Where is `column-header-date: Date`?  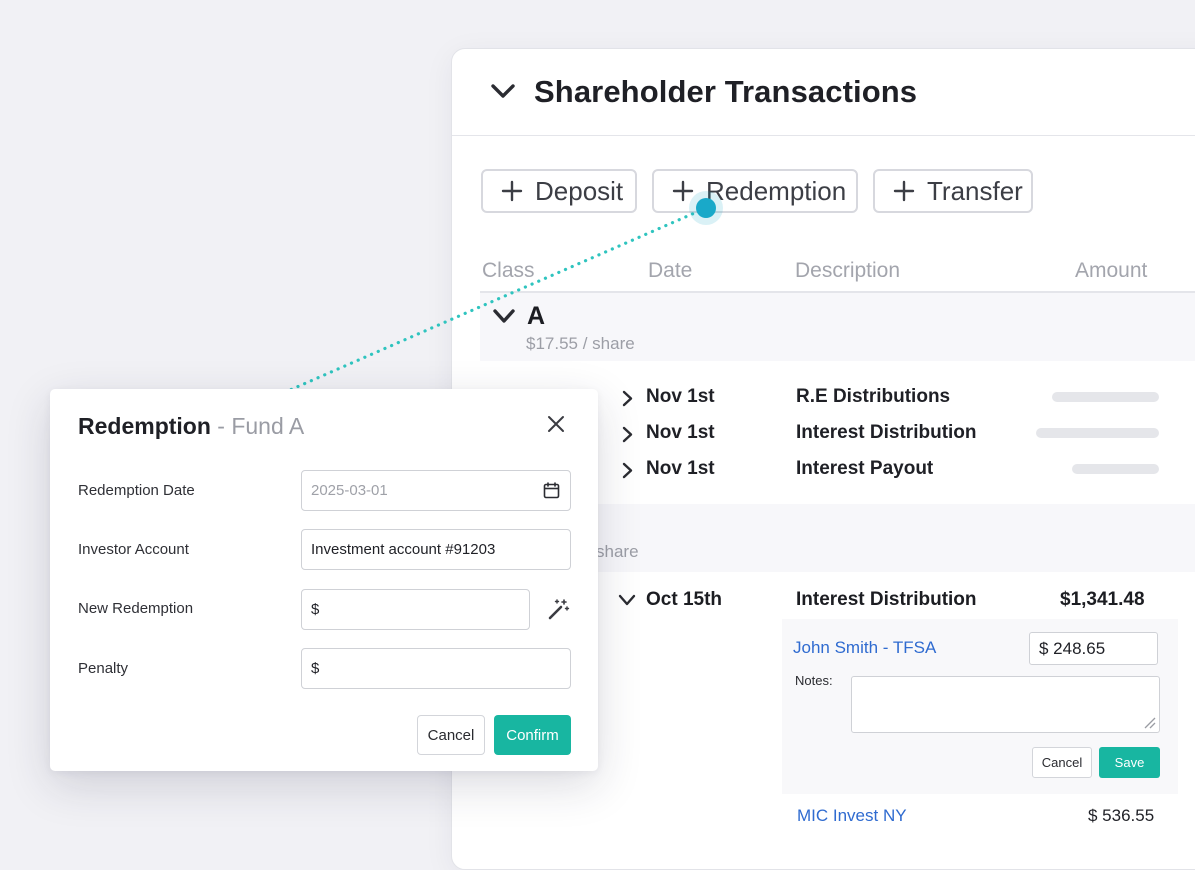
column-header-date: Date is located at coordinates (670, 271).